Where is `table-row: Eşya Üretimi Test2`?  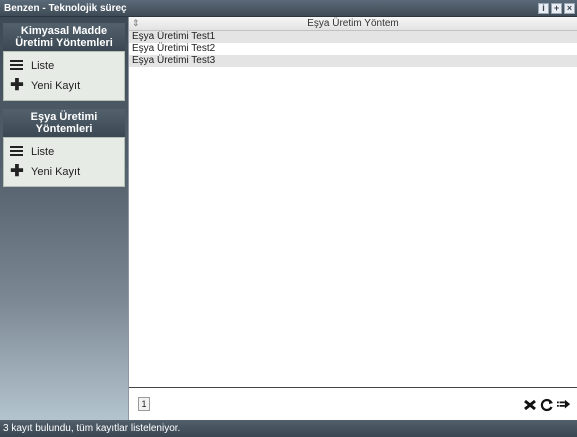 table-row: Eşya Üretimi Test2 is located at coordinates (353, 49).